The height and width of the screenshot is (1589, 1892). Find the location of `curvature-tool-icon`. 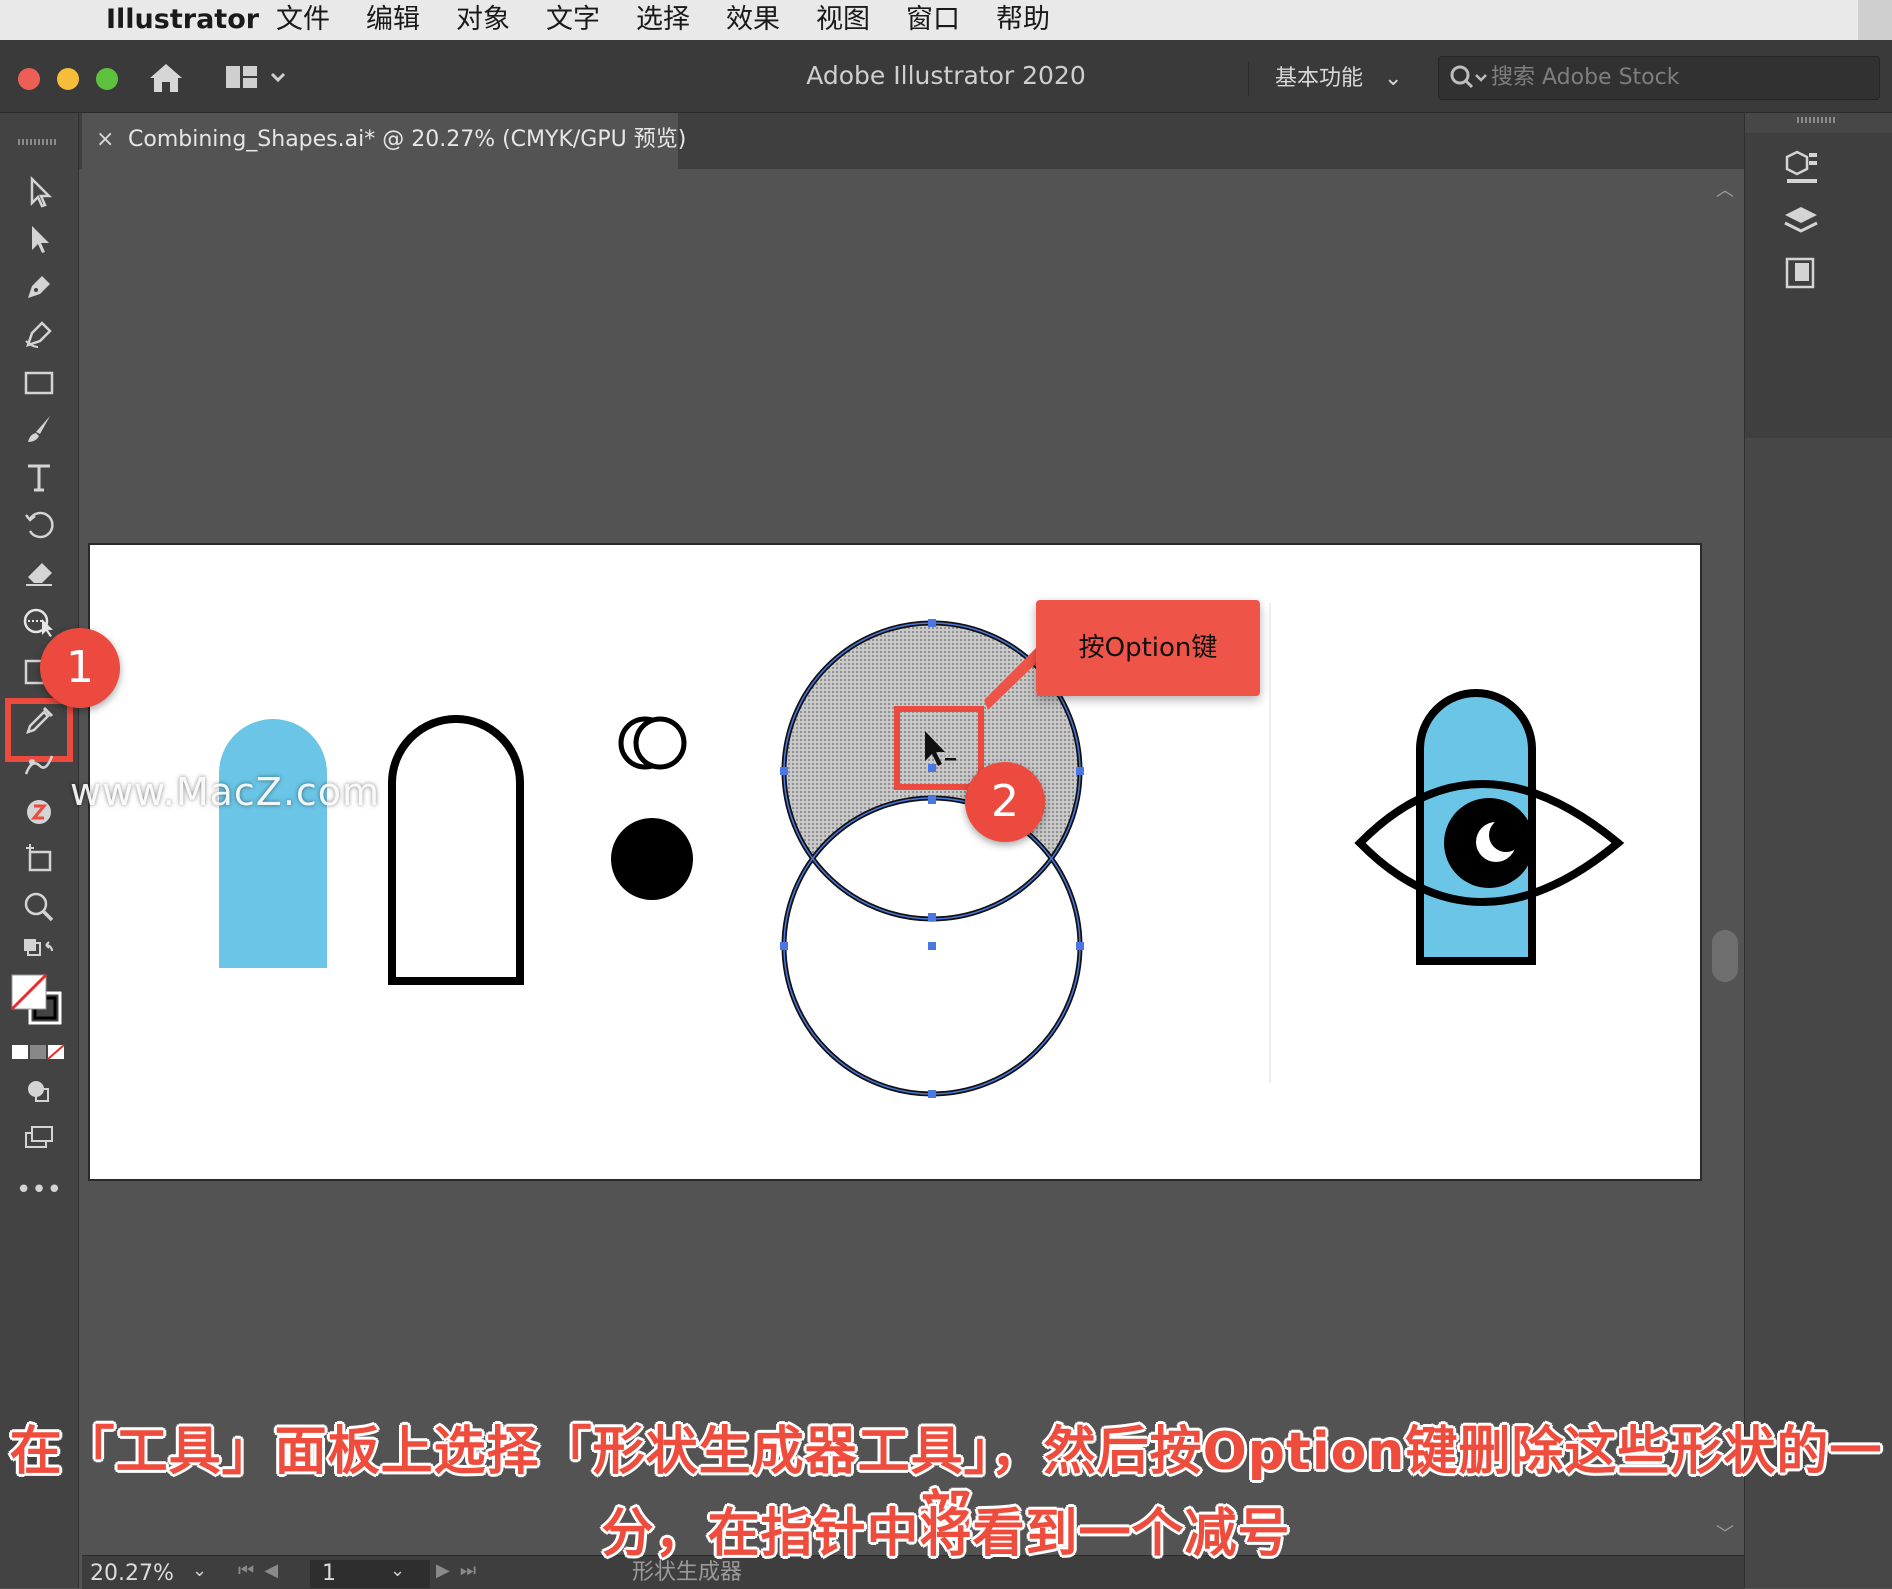

curvature-tool-icon is located at coordinates (39, 334).